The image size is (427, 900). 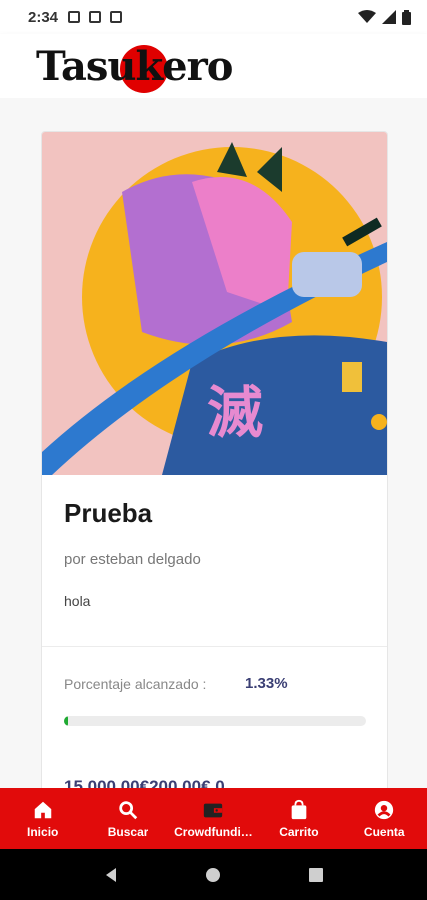 I want to click on account-circle-icon, so click(x=384, y=809).